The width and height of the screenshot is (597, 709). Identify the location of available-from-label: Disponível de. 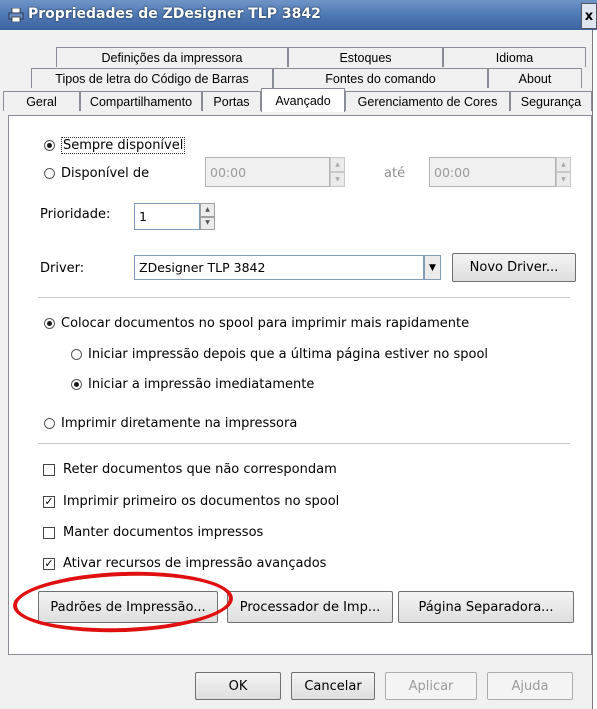
(105, 173).